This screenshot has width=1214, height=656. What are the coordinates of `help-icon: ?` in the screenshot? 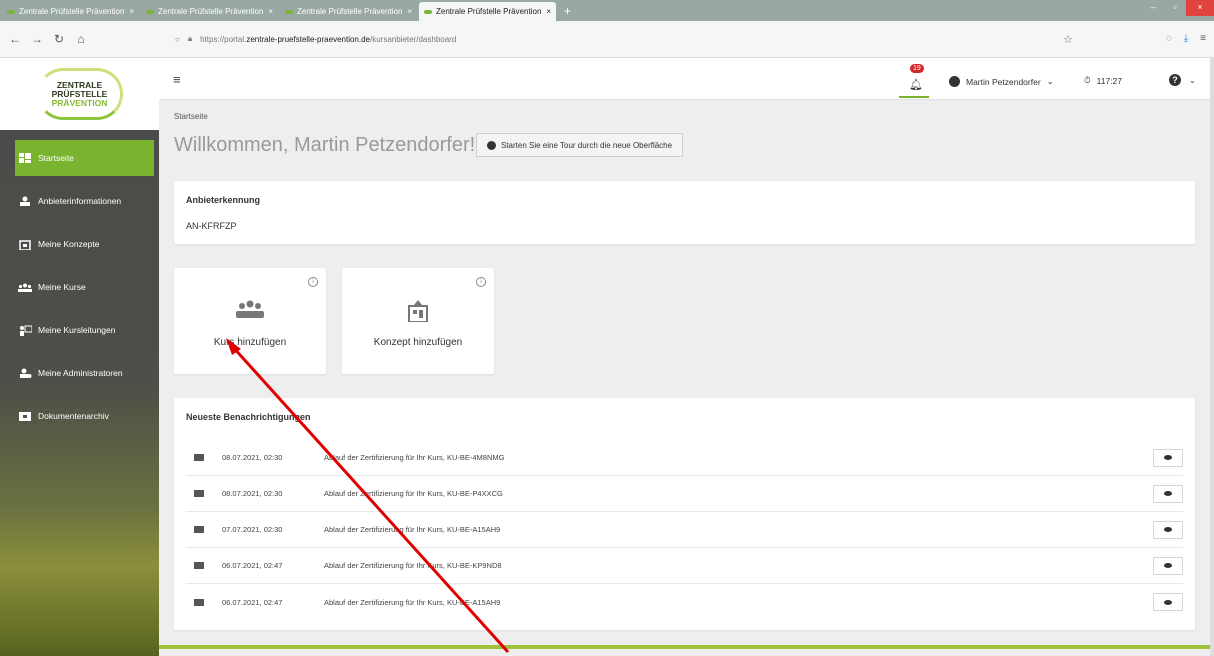 It's located at (1175, 80).